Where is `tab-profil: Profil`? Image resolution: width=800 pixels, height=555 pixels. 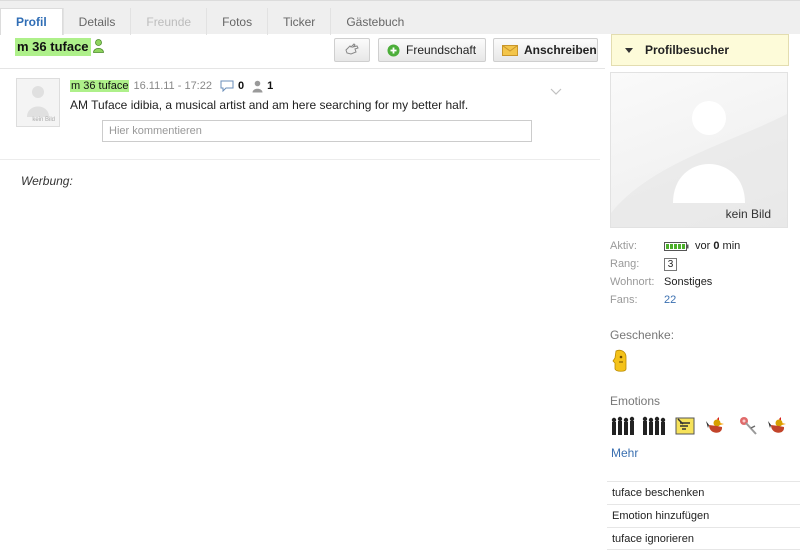
tab-profil: Profil is located at coordinates (31, 21).